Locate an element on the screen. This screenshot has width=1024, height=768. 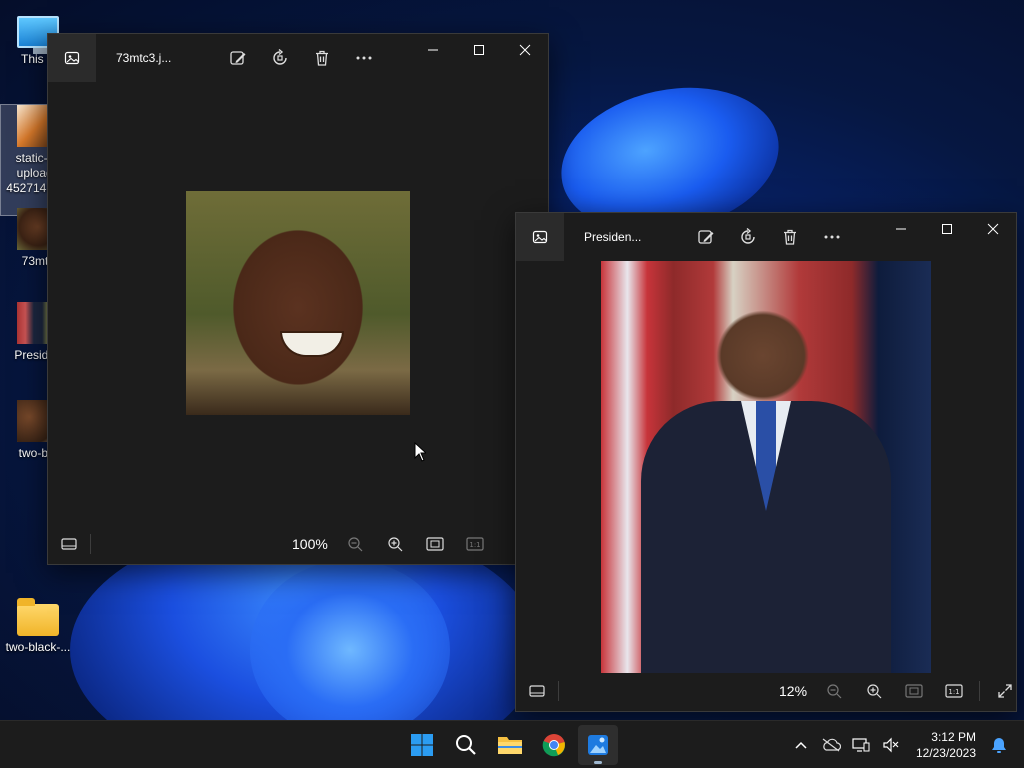
search-icon is located at coordinates (466, 745).